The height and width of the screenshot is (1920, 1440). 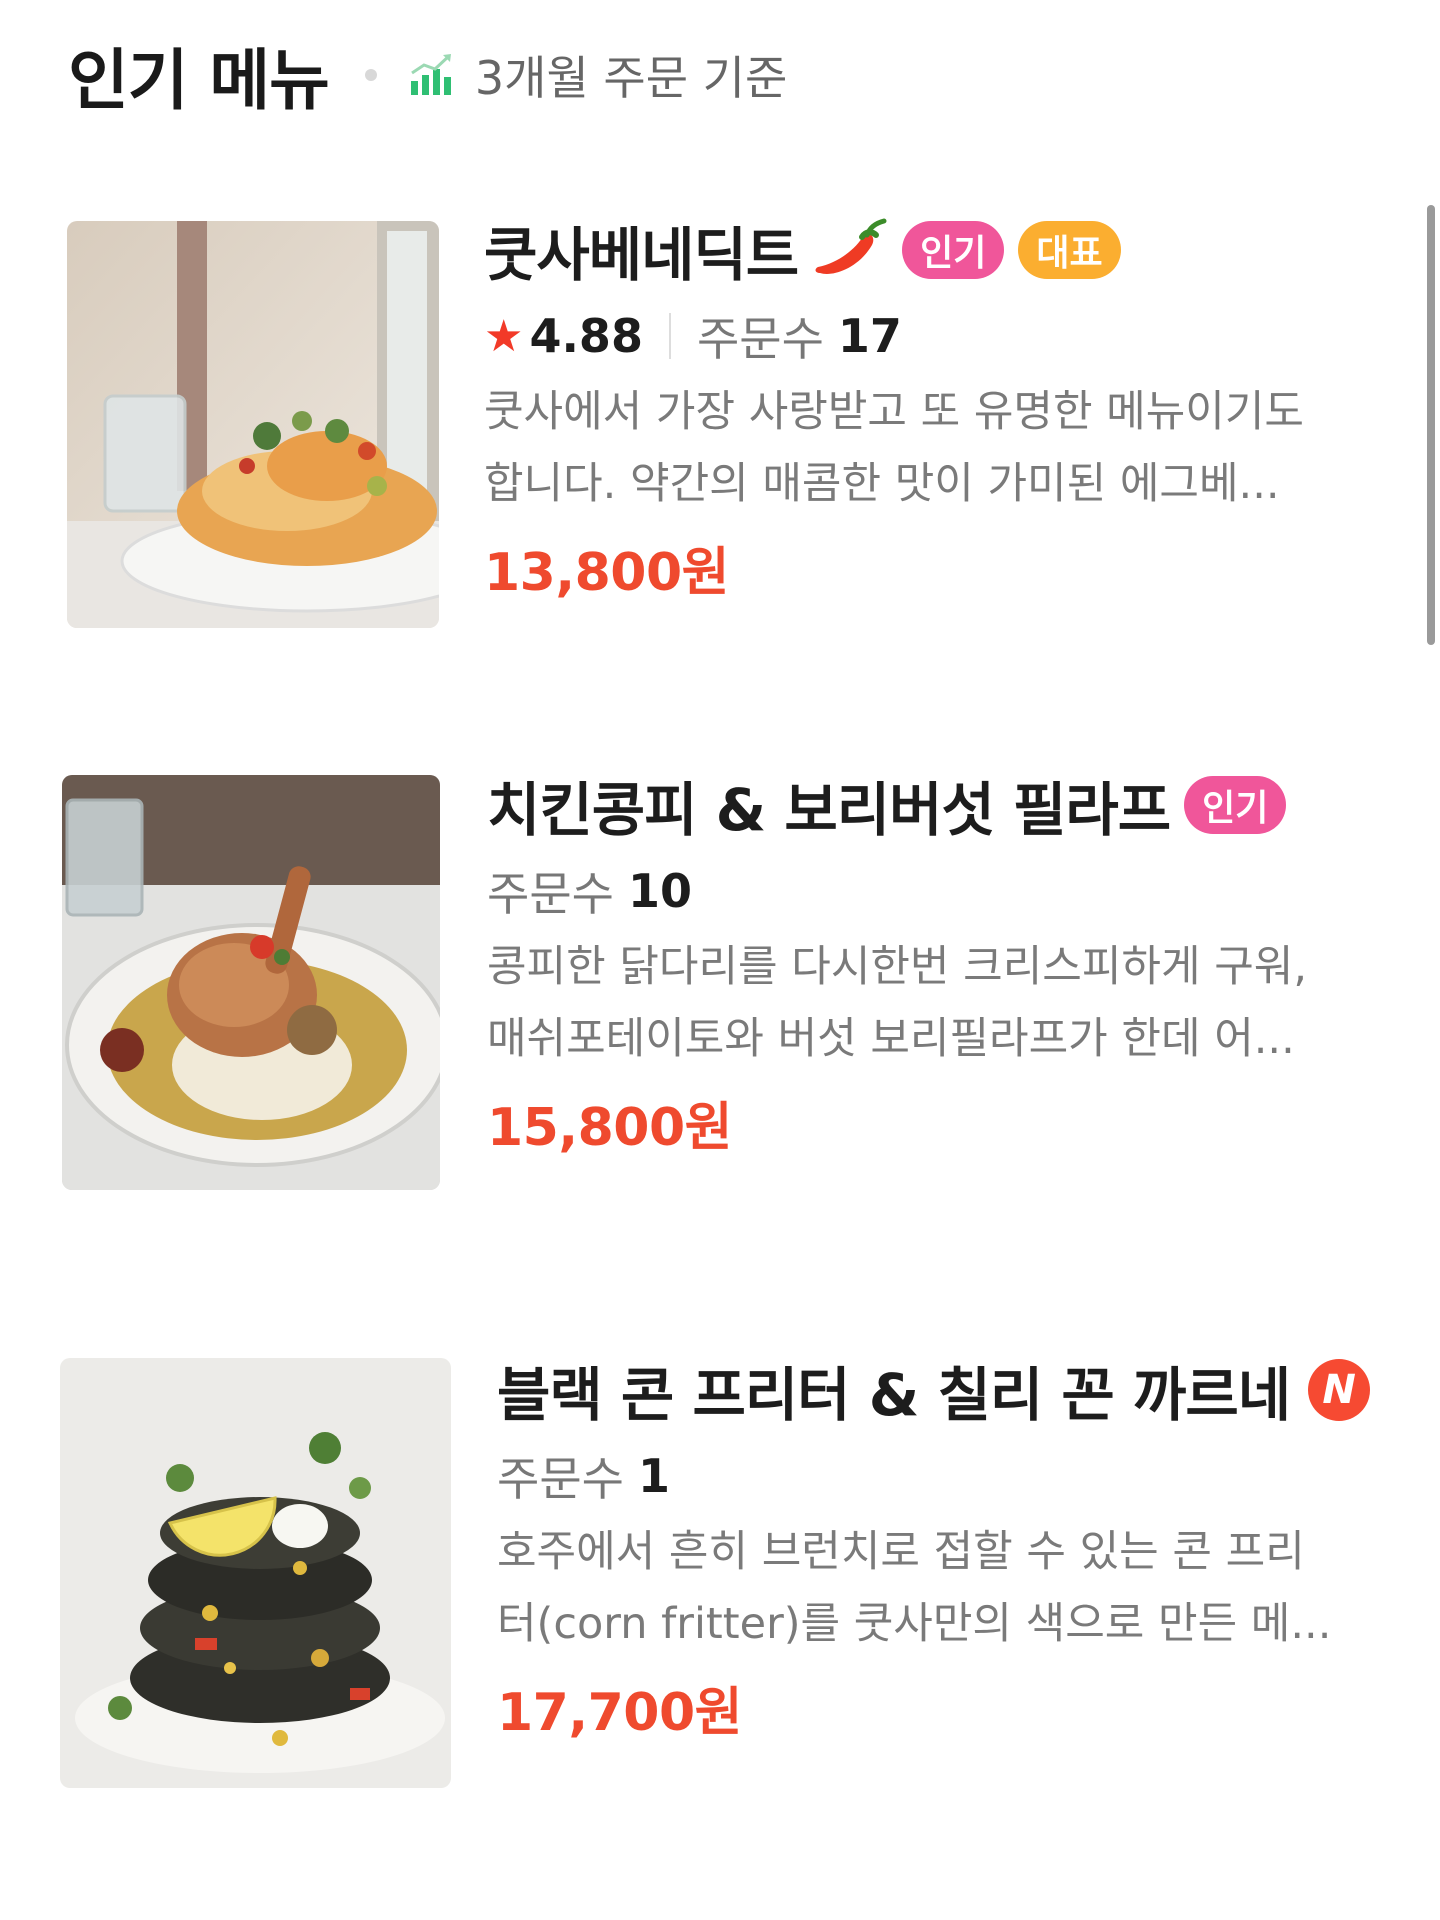 I want to click on bar-chart-icon, so click(x=430, y=74).